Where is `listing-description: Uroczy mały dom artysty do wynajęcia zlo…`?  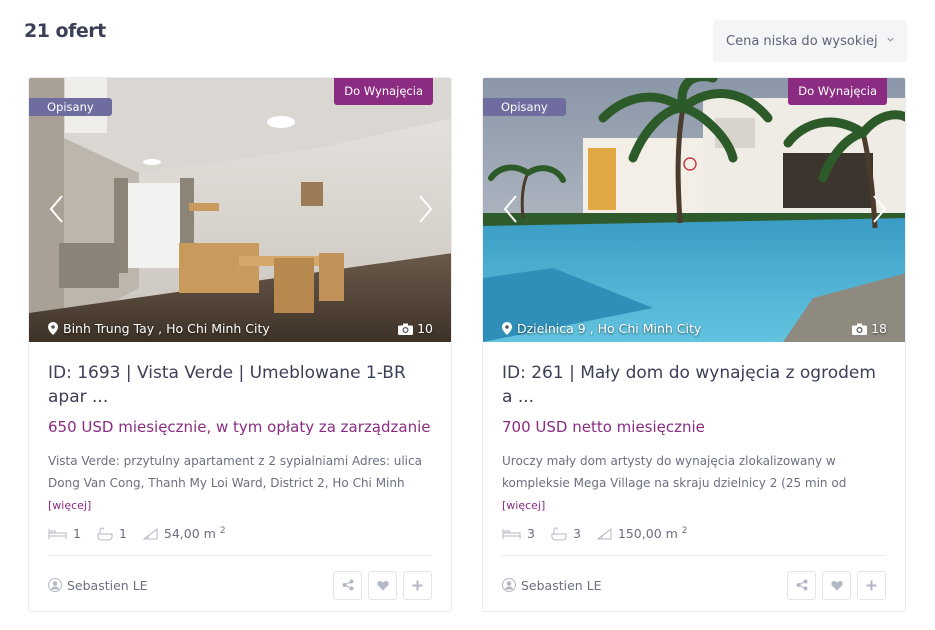 listing-description: Uroczy mały dom artysty do wynajęcia zlo… is located at coordinates (697, 483).